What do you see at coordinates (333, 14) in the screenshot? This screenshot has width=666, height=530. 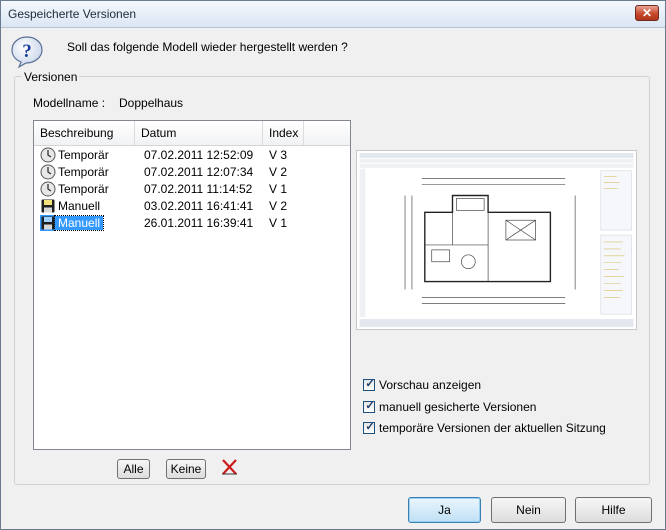 I see `title-bar: Gespeicherte Versionen ✕` at bounding box center [333, 14].